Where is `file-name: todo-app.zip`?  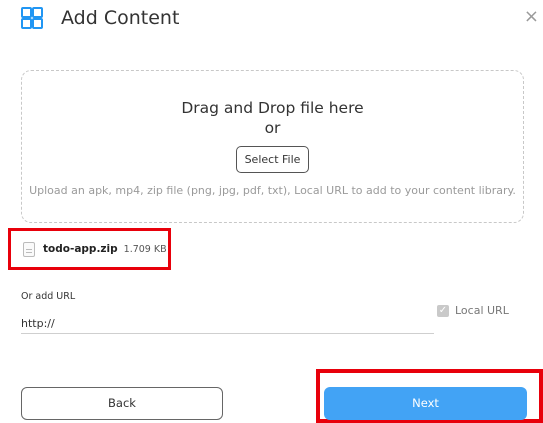 file-name: todo-app.zip is located at coordinates (80, 249).